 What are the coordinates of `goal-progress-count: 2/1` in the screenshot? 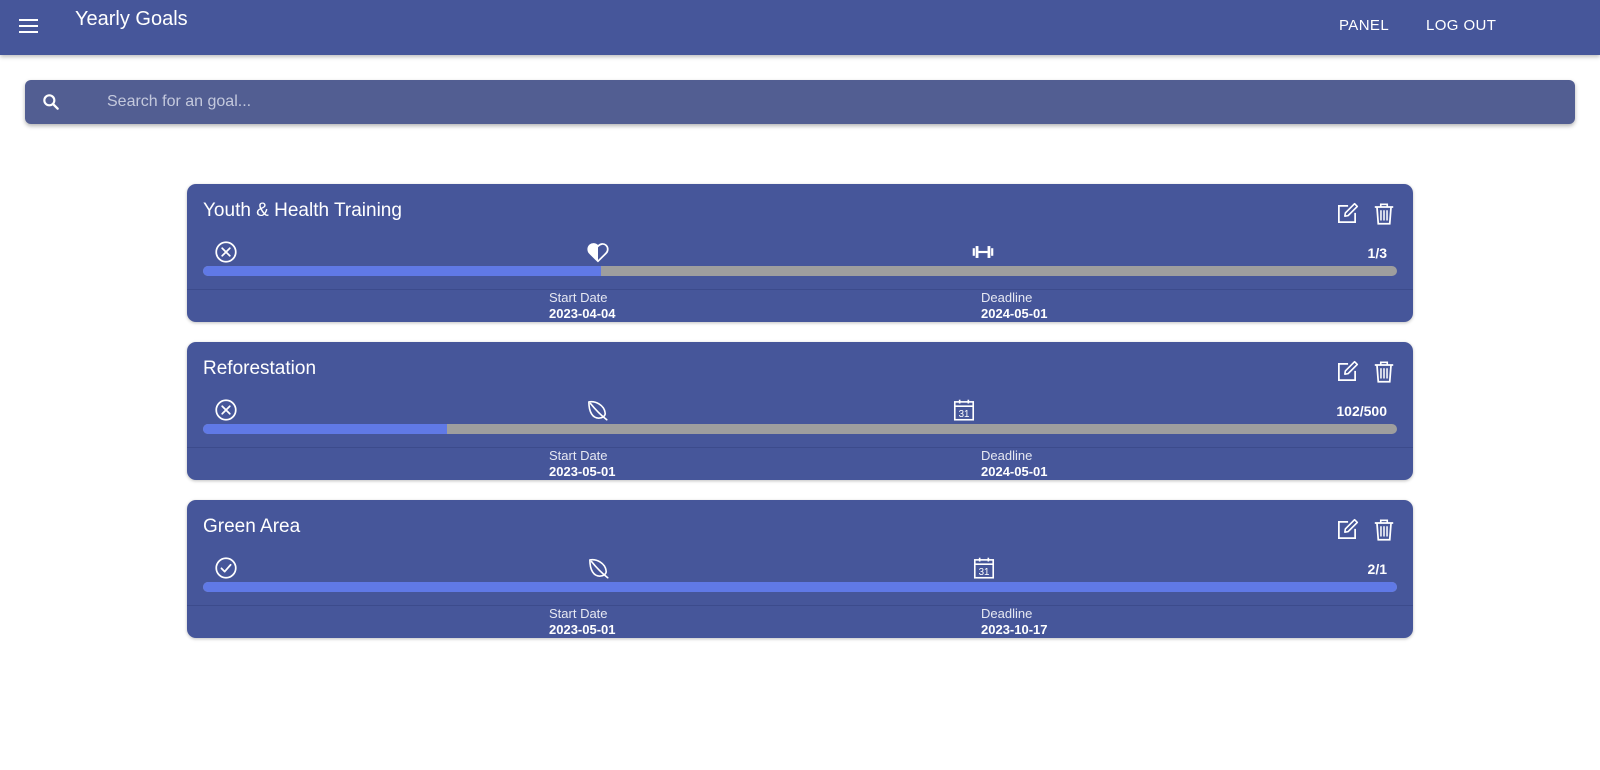 It's located at (1377, 569).